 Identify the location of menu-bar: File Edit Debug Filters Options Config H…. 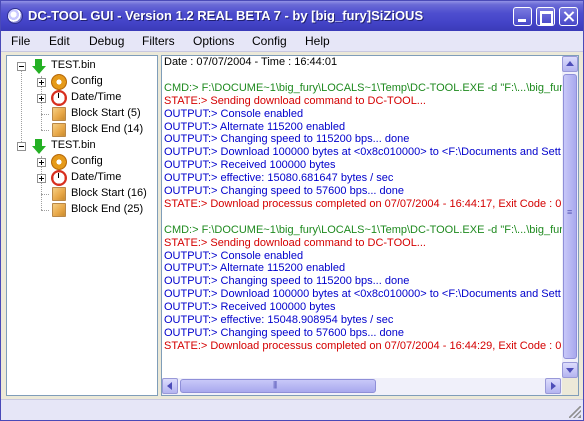
(292, 41).